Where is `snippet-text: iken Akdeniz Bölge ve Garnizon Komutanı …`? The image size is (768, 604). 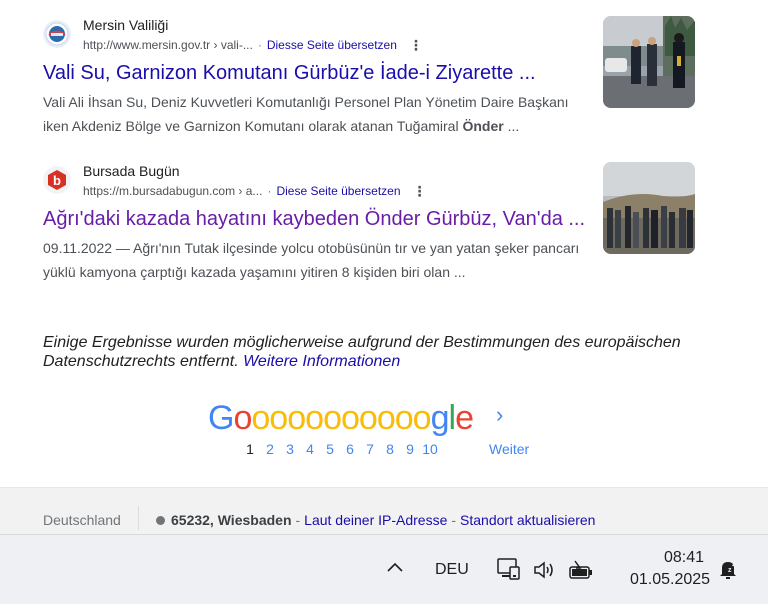 snippet-text: iken Akdeniz Bölge ve Garnizon Komutanı … is located at coordinates (253, 126).